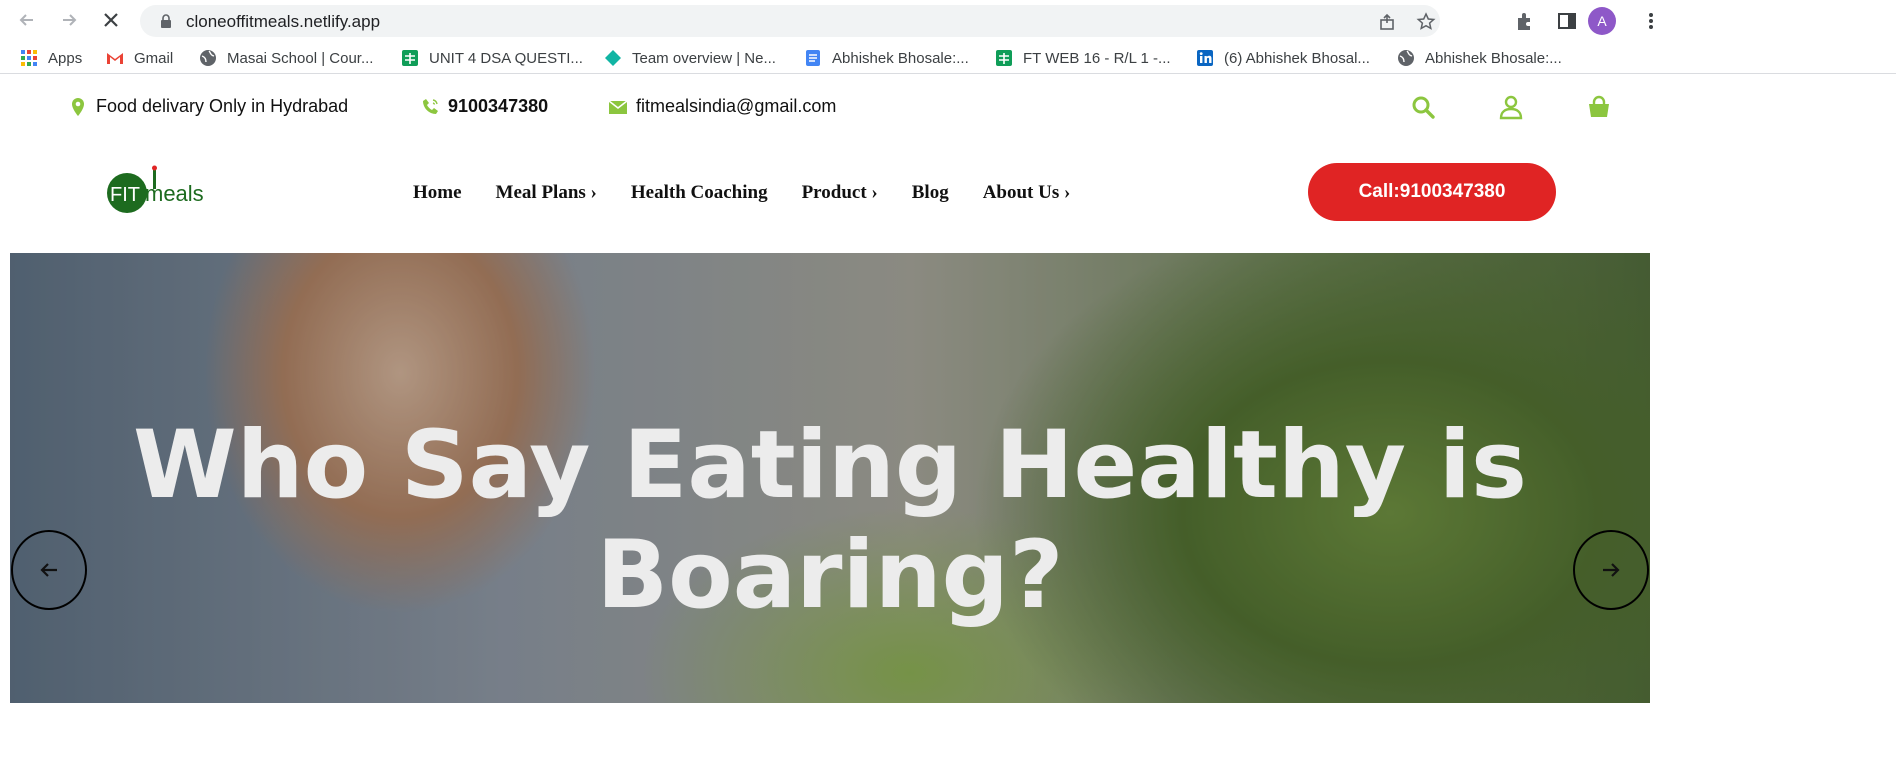  Describe the element at coordinates (1426, 22) in the screenshot. I see `bookmark-star-icon` at that location.